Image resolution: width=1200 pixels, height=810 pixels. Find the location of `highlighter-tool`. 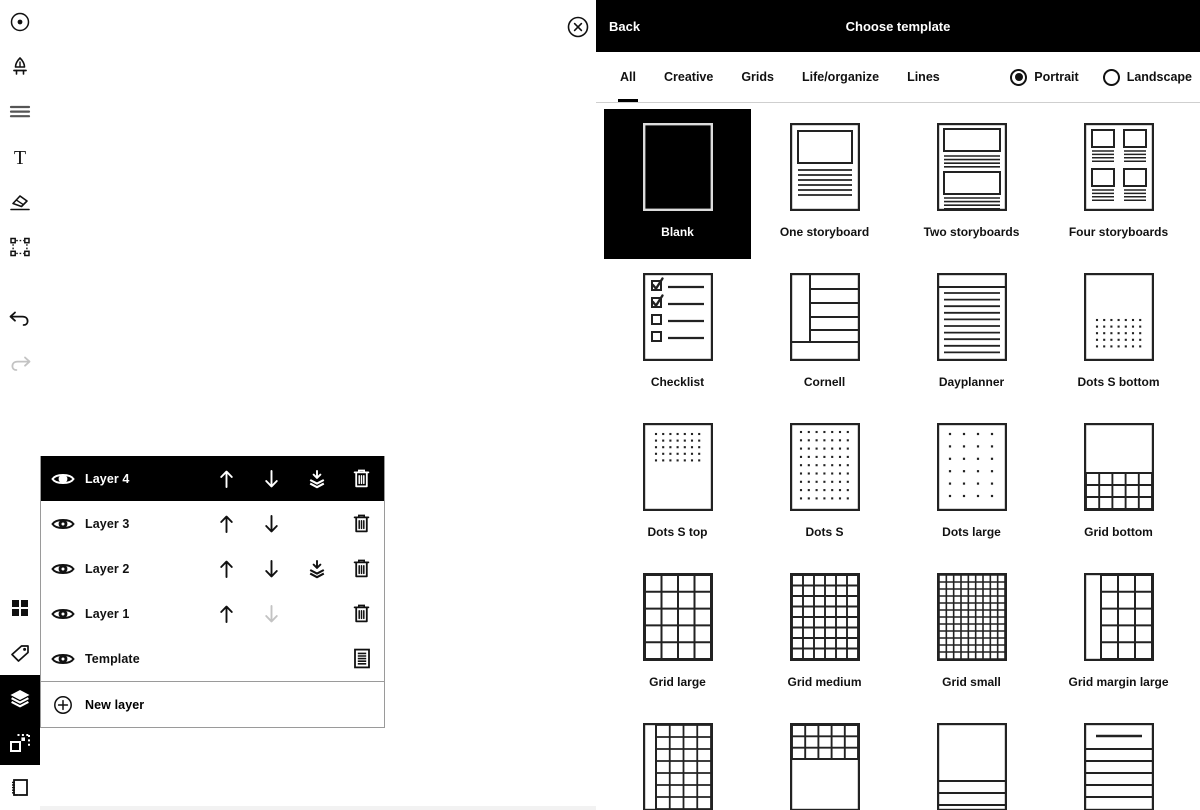

highlighter-tool is located at coordinates (20, 112).